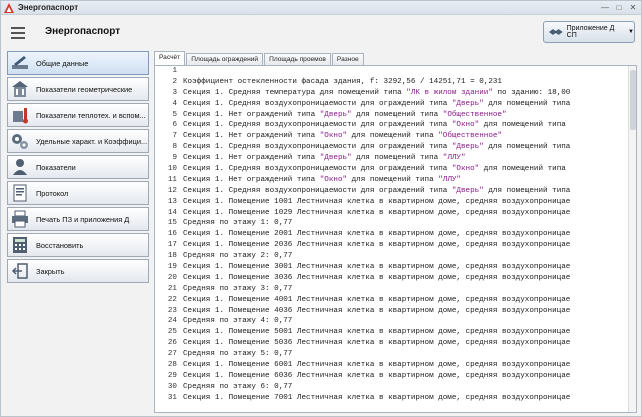 The width and height of the screenshot is (642, 417). I want to click on line-number: 13, so click(172, 201).